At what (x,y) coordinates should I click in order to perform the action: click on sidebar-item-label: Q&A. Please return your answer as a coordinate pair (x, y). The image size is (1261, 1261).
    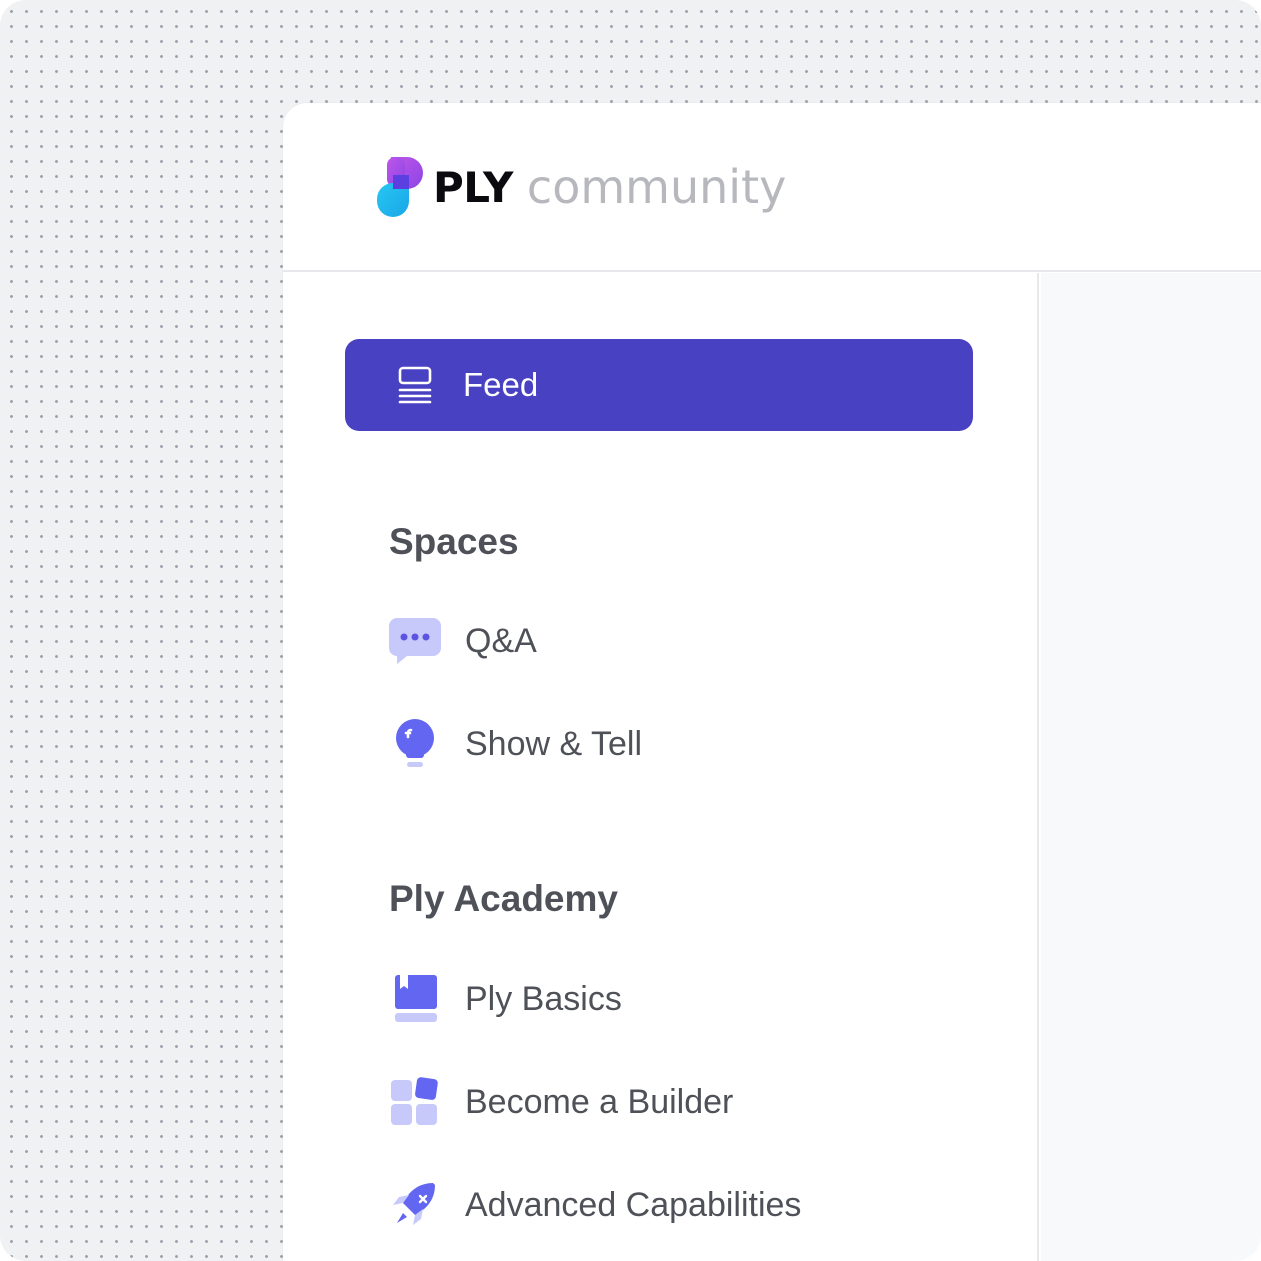
    Looking at the image, I should click on (501, 640).